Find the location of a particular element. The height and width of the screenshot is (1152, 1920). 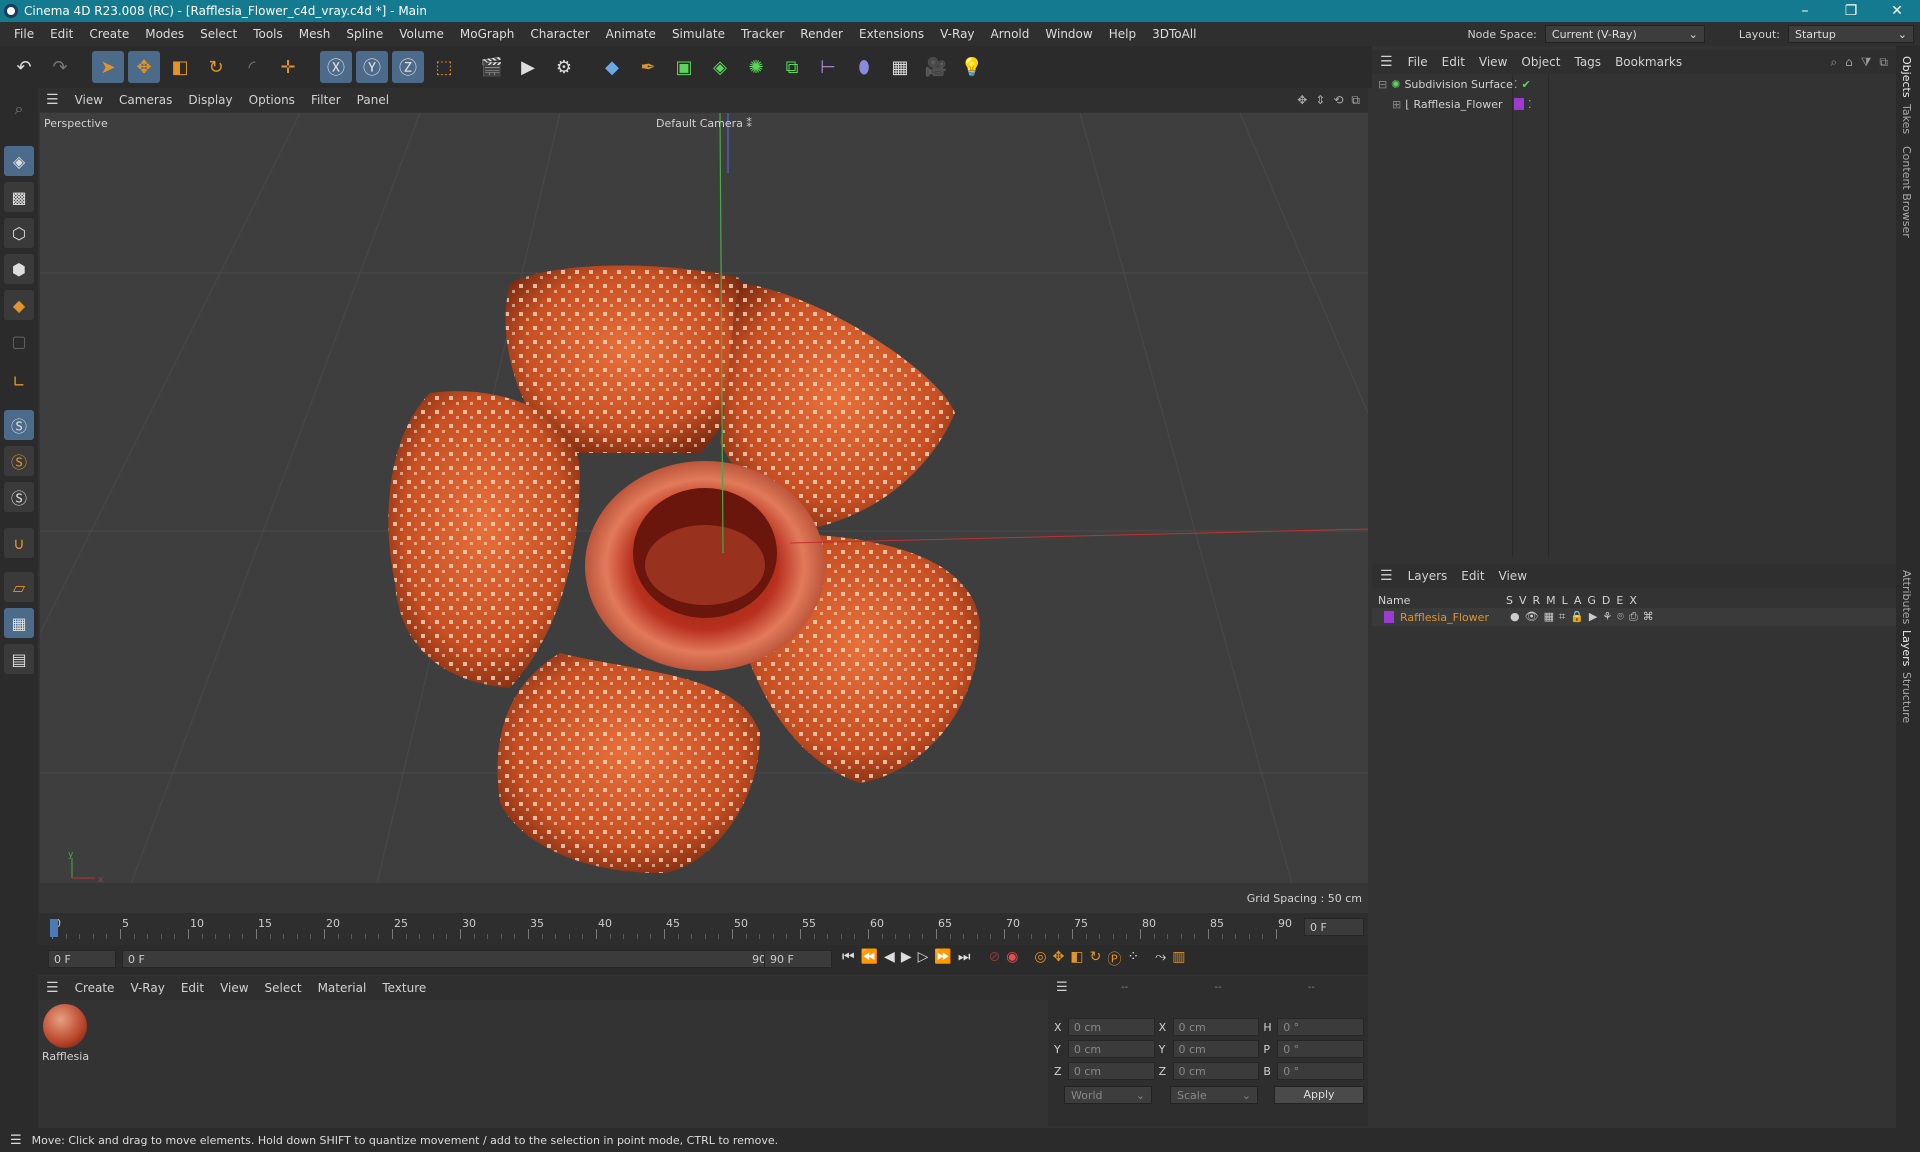

previous-frame-icon: ◀ is located at coordinates (889, 959).